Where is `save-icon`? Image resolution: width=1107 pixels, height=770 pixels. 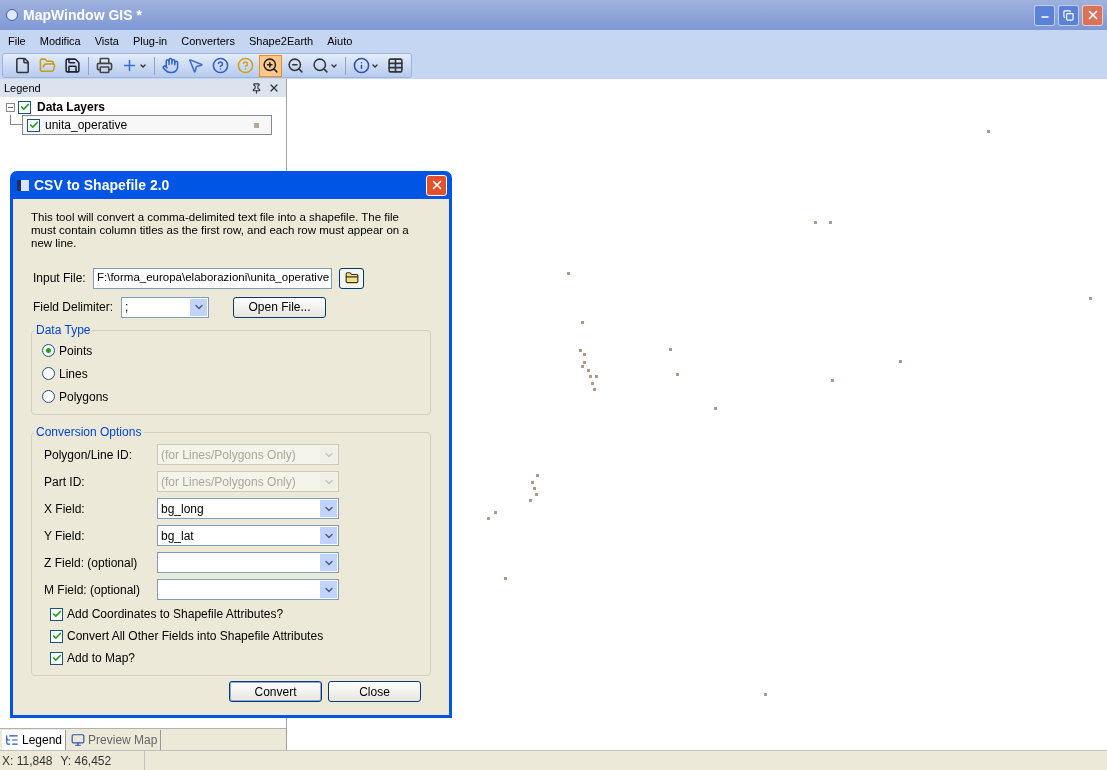 save-icon is located at coordinates (72, 65).